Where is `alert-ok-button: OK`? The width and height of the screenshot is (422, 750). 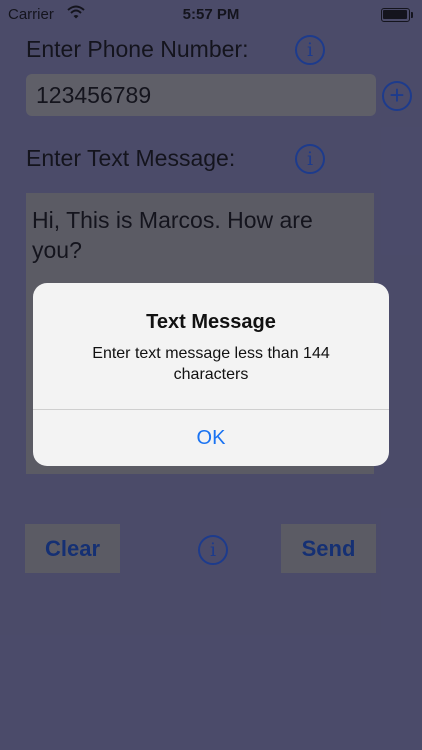
alert-ok-button: OK is located at coordinates (211, 438).